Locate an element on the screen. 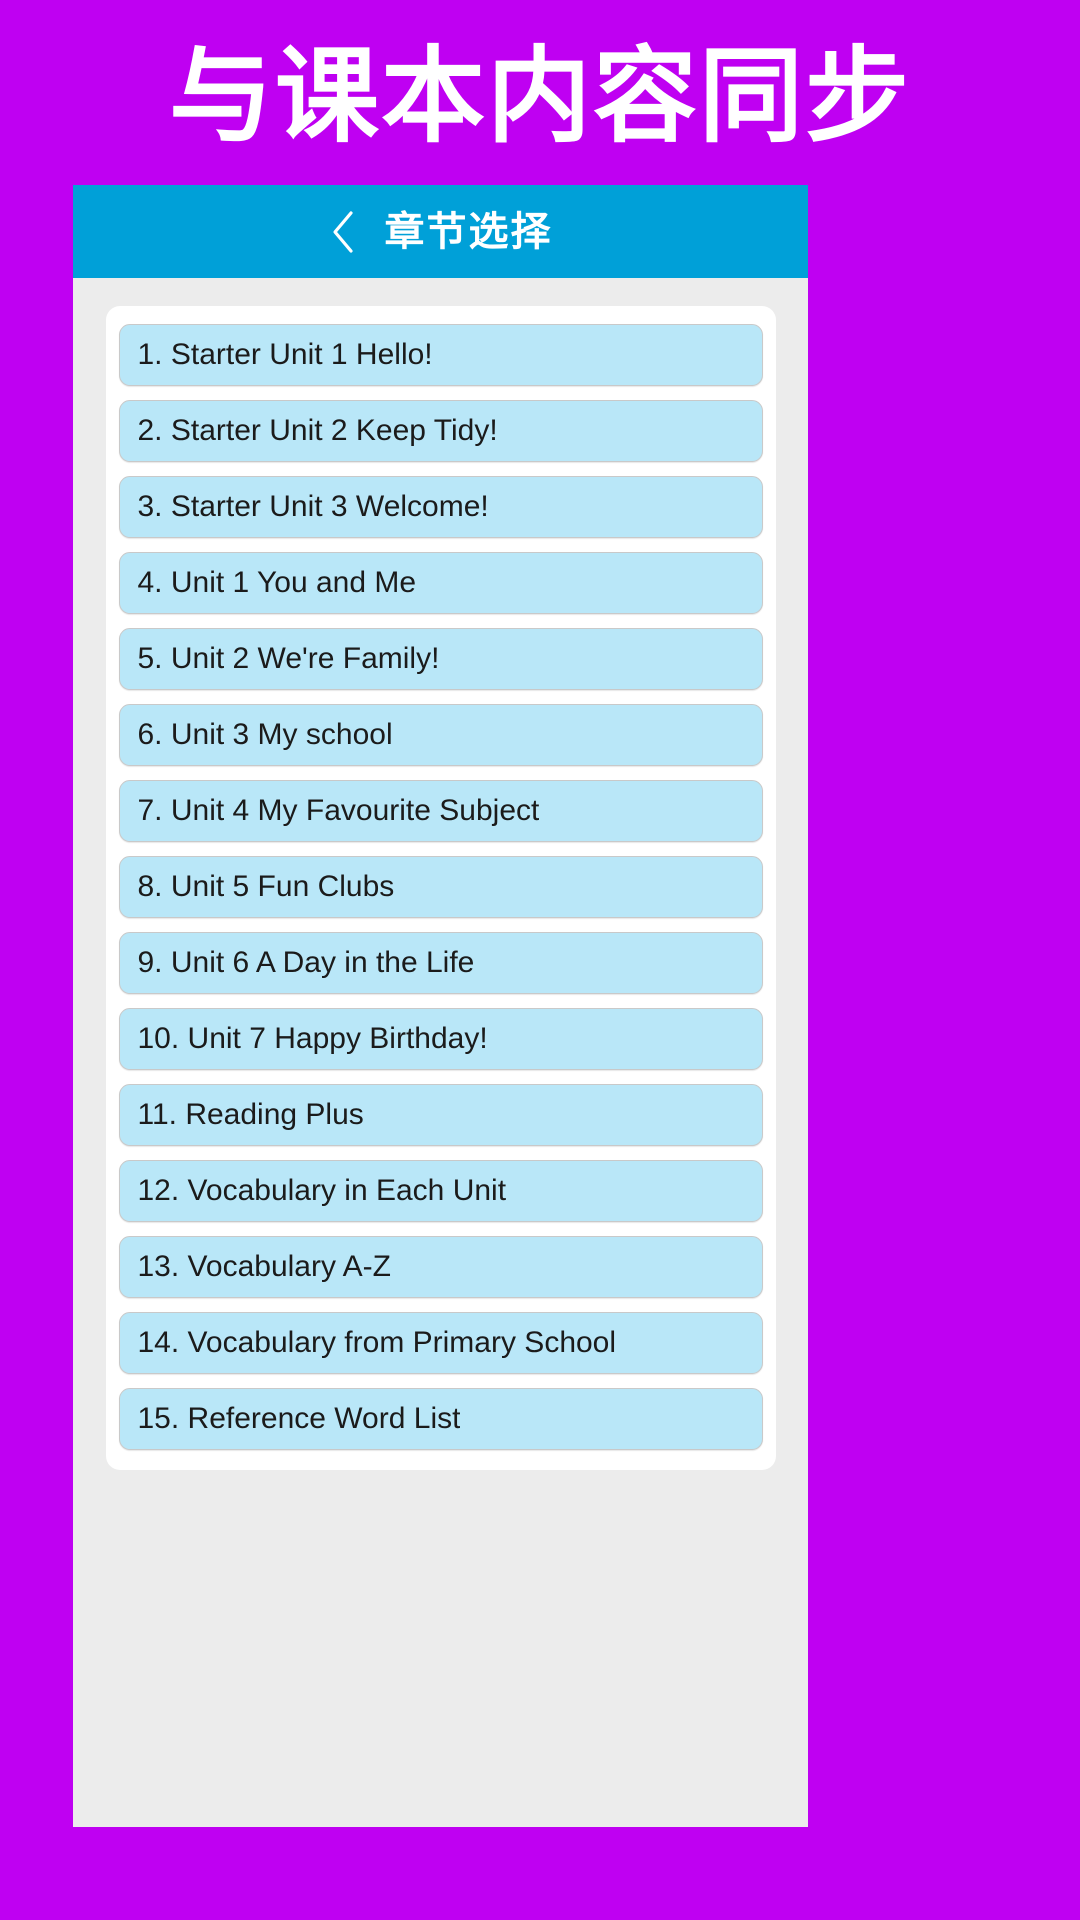 The width and height of the screenshot is (1080, 1920). list-item: 4. Unit 1 You and Me is located at coordinates (440, 583).